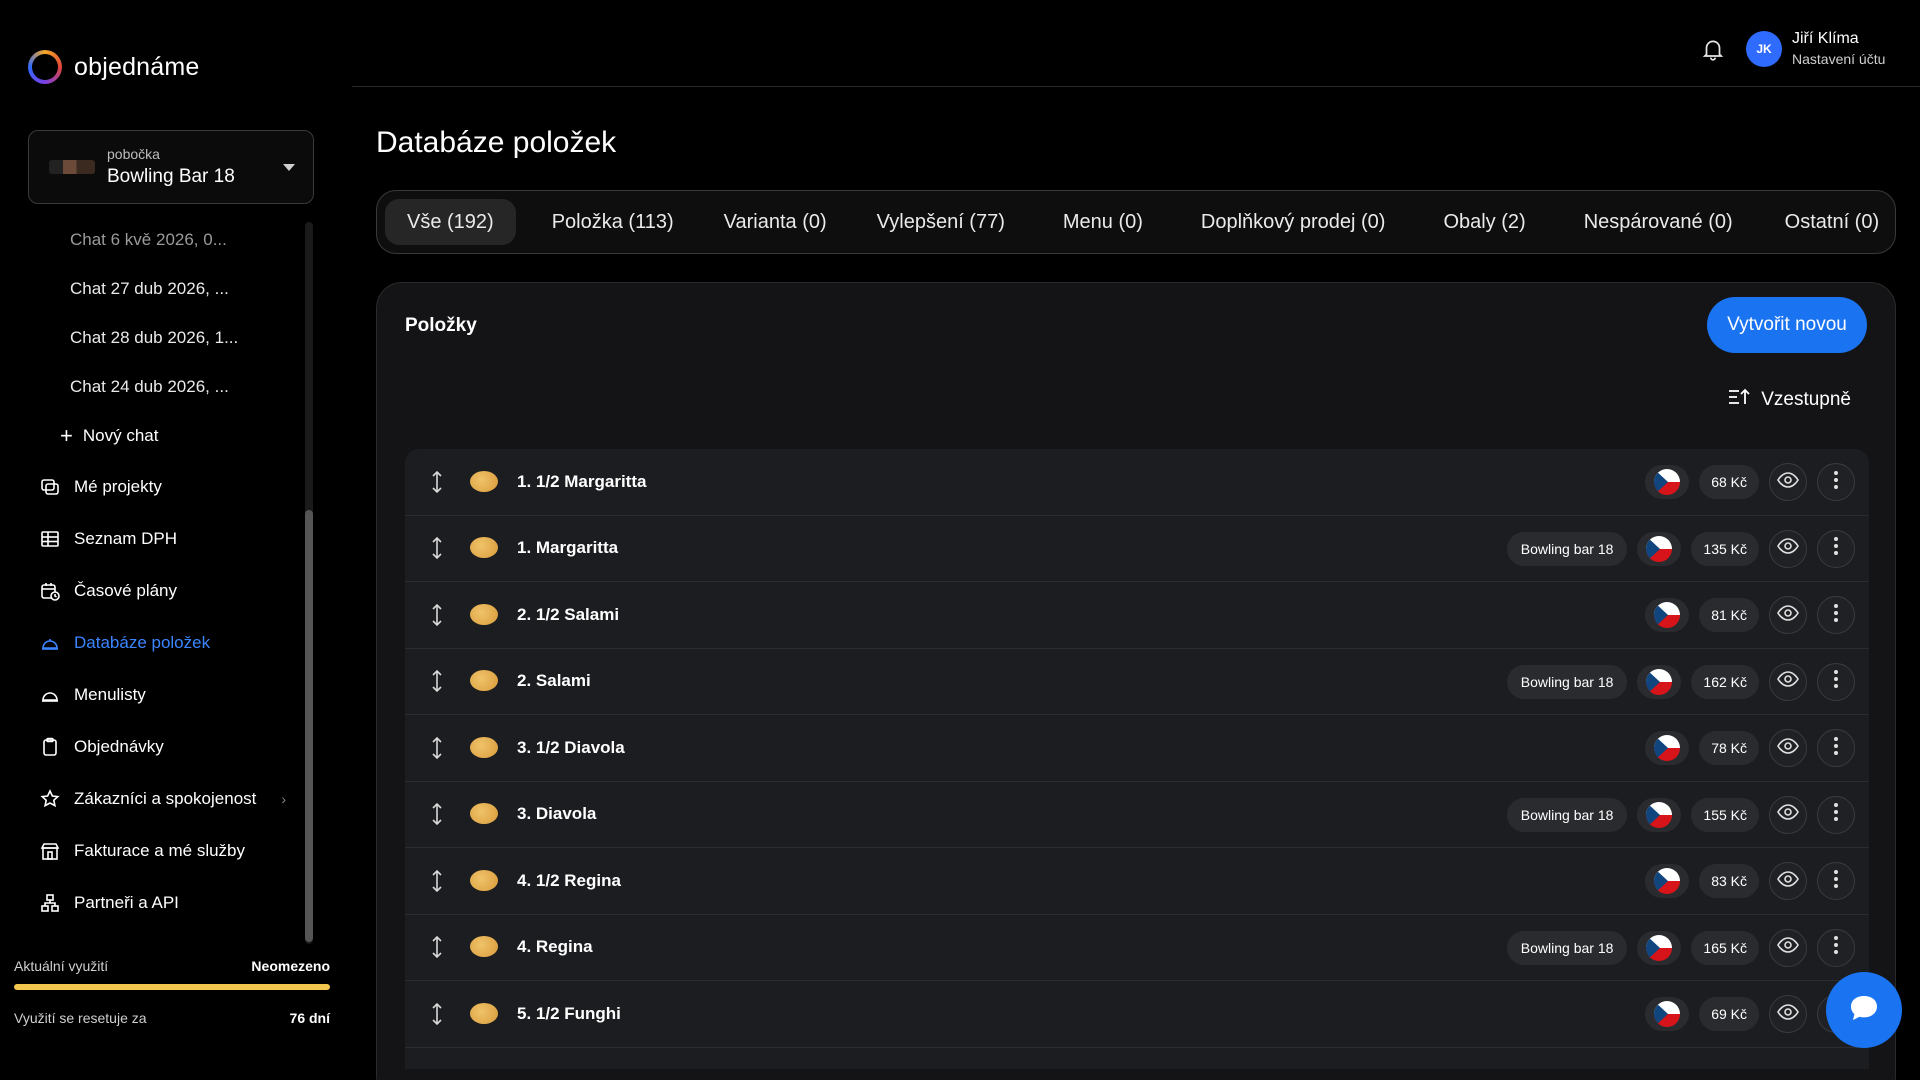 This screenshot has height=1080, width=1920. What do you see at coordinates (1136, 86) in the screenshot?
I see `header-divider` at bounding box center [1136, 86].